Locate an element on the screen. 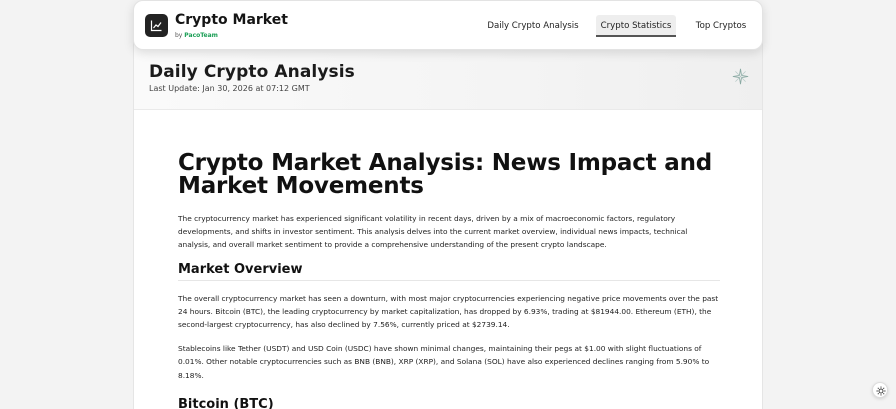  page-title: Daily Crypto Analysis is located at coordinates (252, 72).